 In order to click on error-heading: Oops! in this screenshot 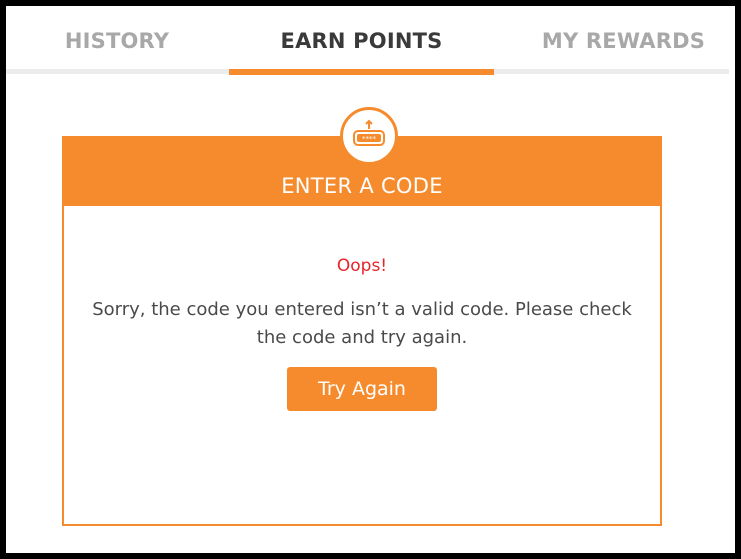, I will do `click(362, 266)`.